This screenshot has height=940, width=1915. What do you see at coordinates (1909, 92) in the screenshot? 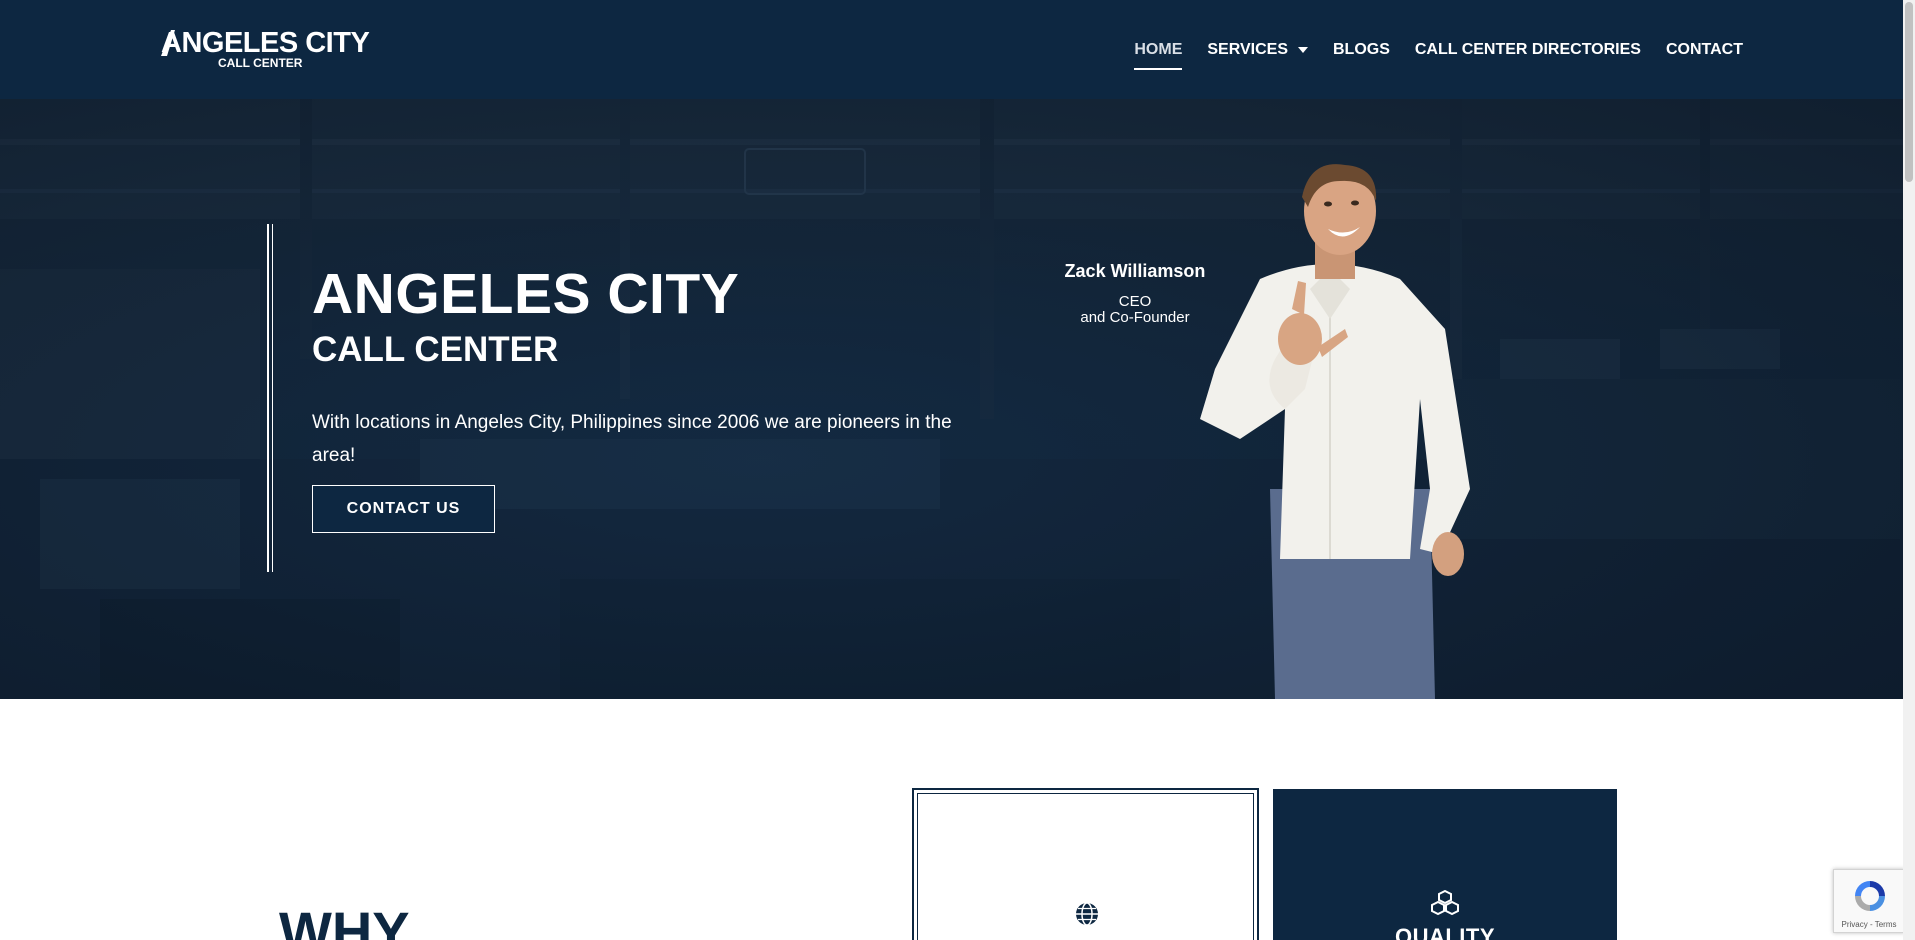
I see `scrollbar-thumb` at bounding box center [1909, 92].